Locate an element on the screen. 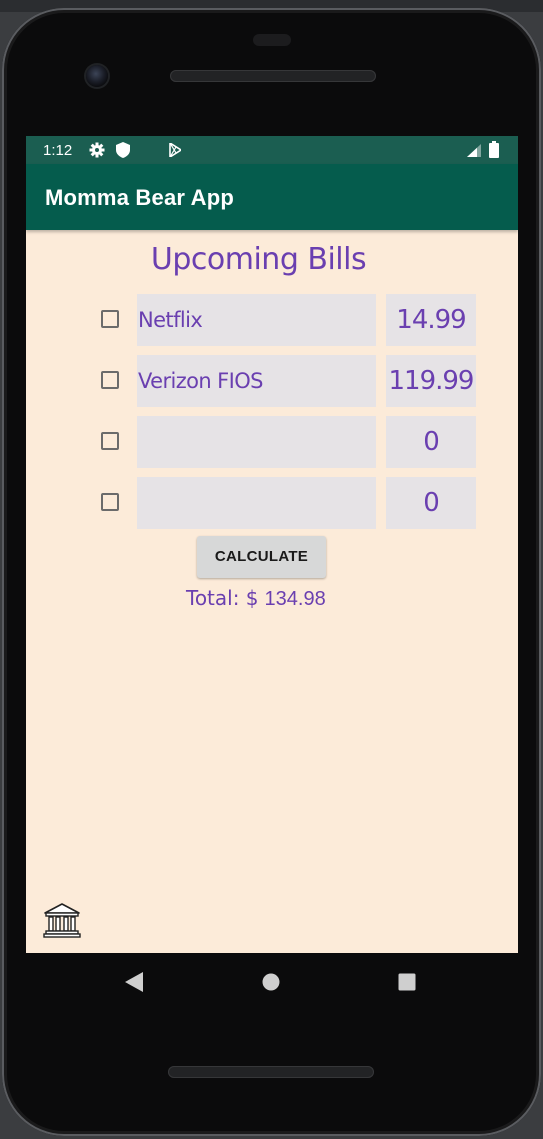  status-bar: 1:12 is located at coordinates (272, 150).